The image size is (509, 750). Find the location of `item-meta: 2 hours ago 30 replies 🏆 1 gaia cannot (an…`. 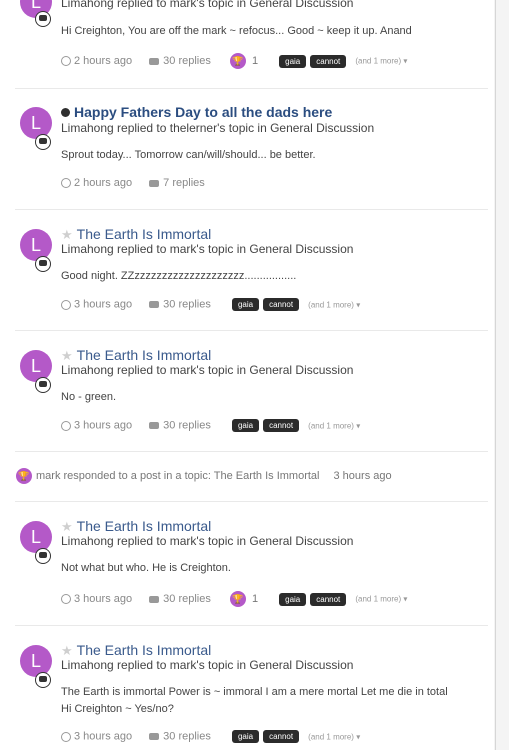

item-meta: 2 hours ago 30 replies 🏆 1 gaia cannot (an… is located at coordinates (234, 61).